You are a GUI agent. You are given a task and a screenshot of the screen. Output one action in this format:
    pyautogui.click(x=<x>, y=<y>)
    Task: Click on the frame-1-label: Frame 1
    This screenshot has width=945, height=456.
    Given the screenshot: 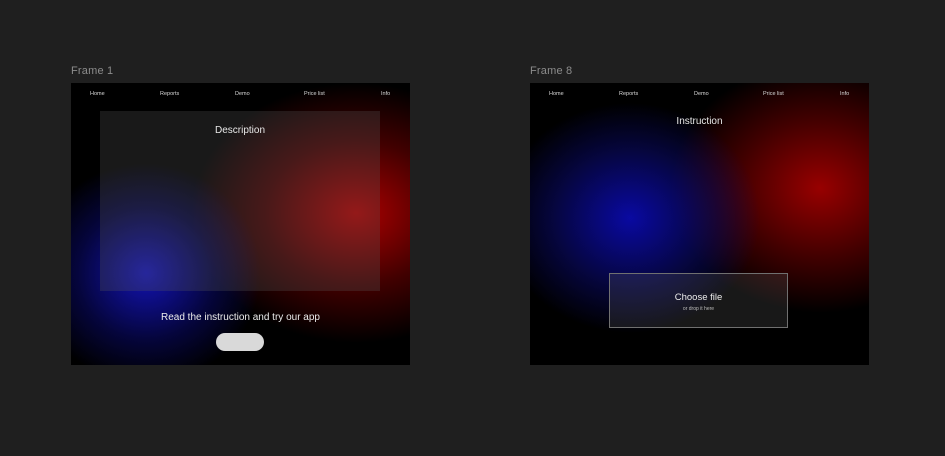 What is the action you would take?
    pyautogui.click(x=92, y=71)
    